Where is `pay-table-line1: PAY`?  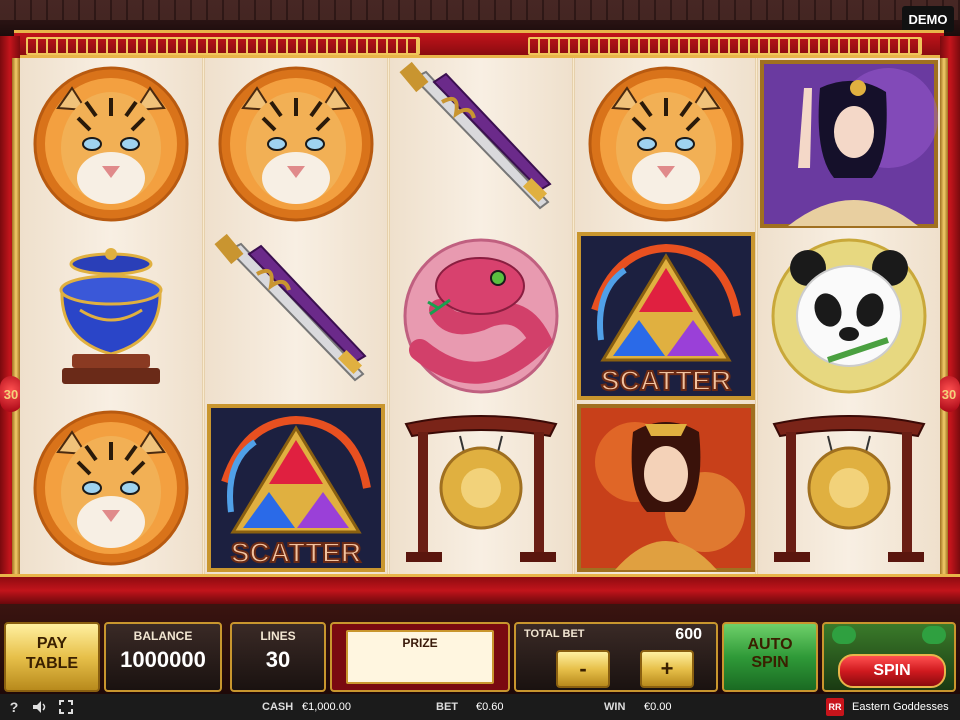 pay-table-line1: PAY is located at coordinates (52, 643).